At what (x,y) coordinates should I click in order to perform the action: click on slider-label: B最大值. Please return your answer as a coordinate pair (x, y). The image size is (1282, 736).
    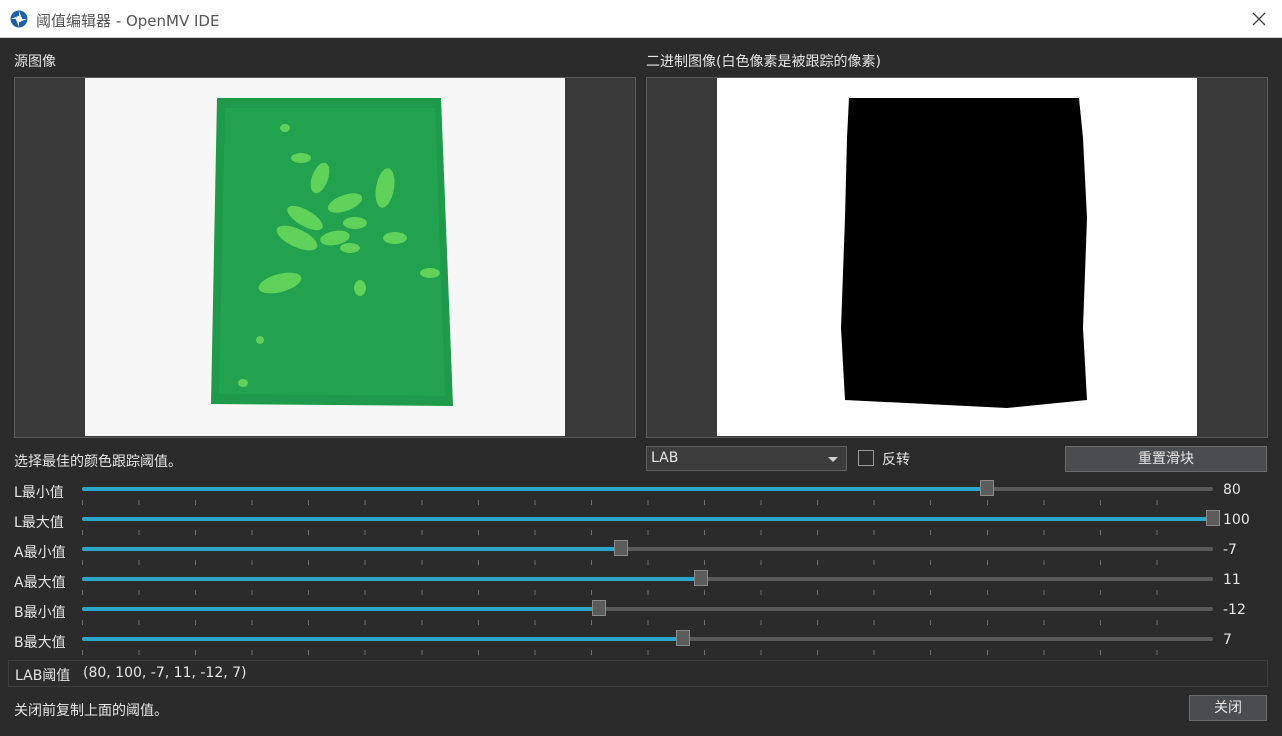
    Looking at the image, I should click on (40, 643).